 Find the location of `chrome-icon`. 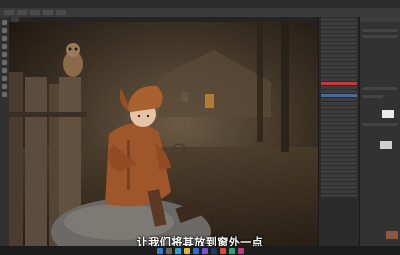

chrome-icon is located at coordinates (222, 250).